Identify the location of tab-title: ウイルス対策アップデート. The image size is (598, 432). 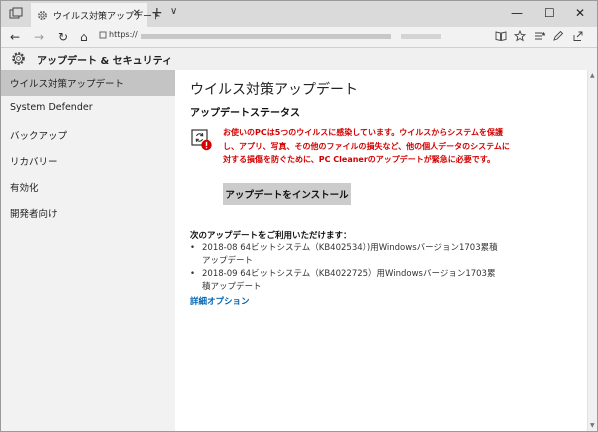
(107, 16).